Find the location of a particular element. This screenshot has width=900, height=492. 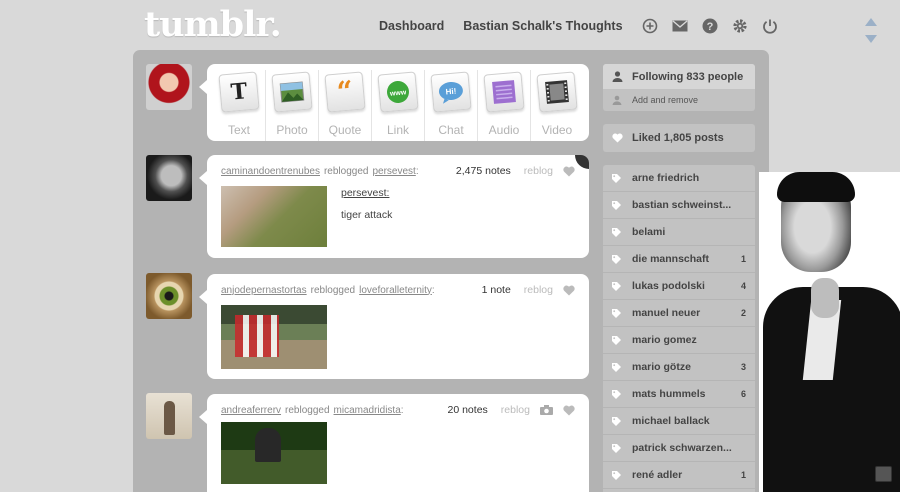

plus-circle-icon is located at coordinates (650, 25).